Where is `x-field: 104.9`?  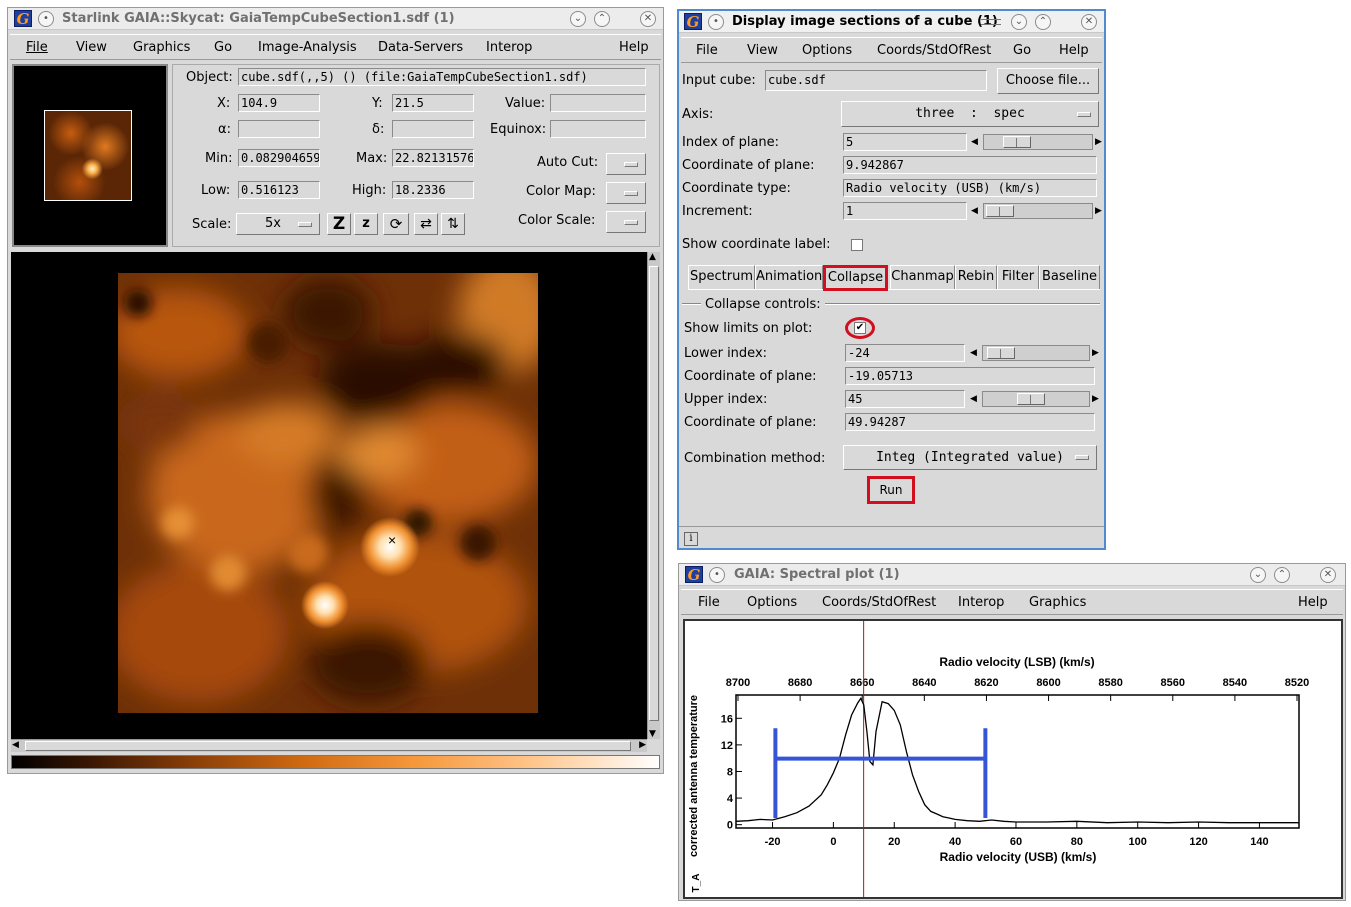 x-field: 104.9 is located at coordinates (279, 103).